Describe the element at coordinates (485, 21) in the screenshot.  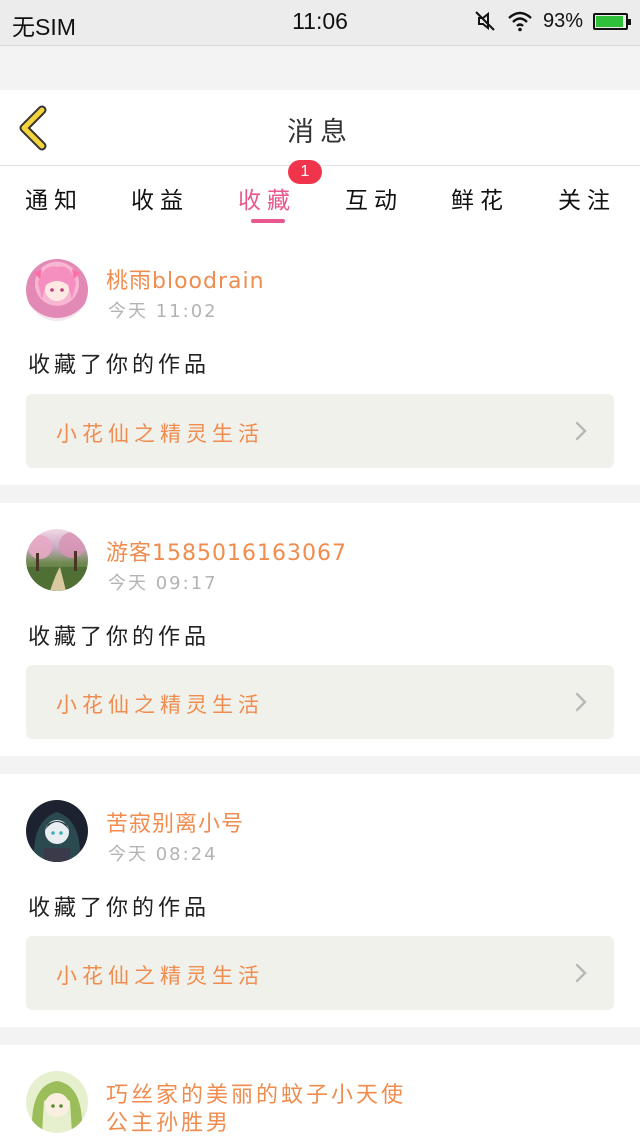
I see `mute-icon` at that location.